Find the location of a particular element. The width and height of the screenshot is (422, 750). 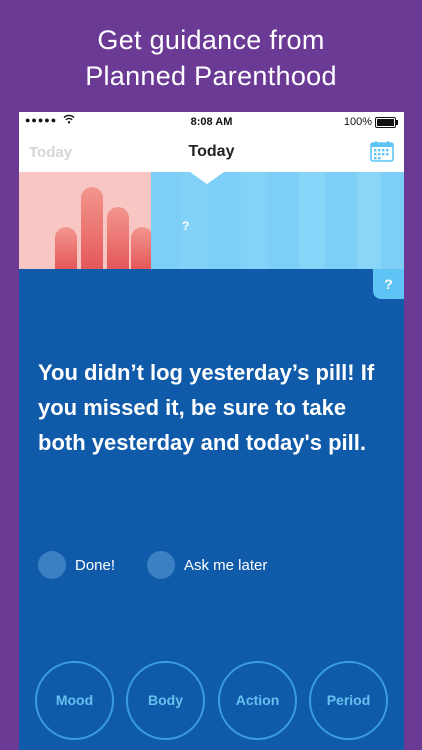

promo-line-1: Get guidance from is located at coordinates (211, 40).